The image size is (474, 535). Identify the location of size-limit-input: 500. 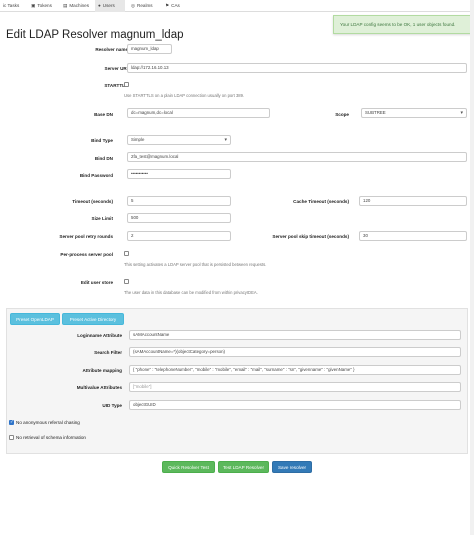
(179, 218).